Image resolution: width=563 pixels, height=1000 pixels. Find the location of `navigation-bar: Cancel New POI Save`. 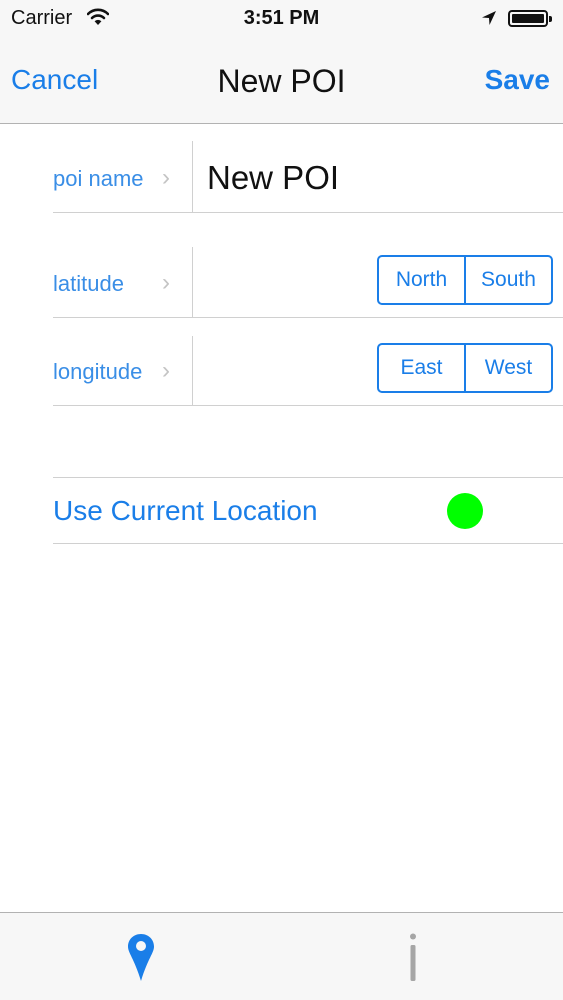

navigation-bar: Cancel New POI Save is located at coordinates (281, 81).